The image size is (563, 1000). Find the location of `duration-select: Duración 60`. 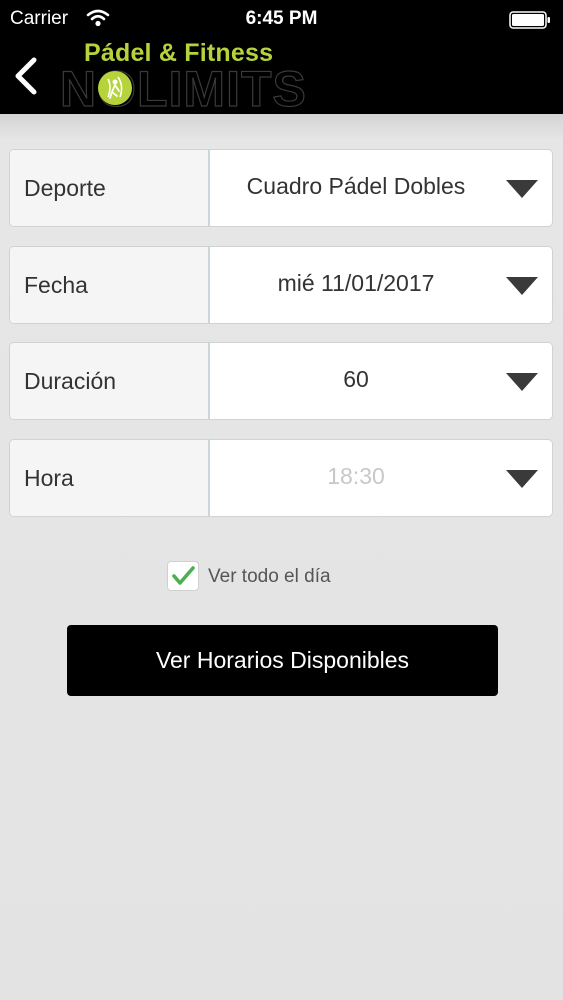

duration-select: Duración 60 is located at coordinates (281, 381).